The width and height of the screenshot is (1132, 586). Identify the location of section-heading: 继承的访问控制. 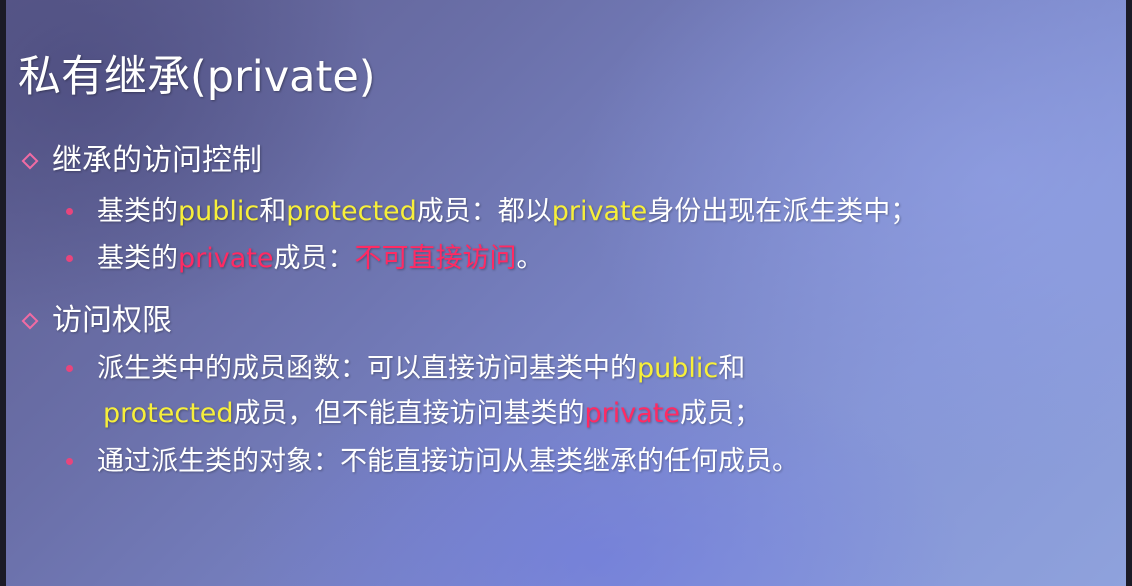
(157, 160).